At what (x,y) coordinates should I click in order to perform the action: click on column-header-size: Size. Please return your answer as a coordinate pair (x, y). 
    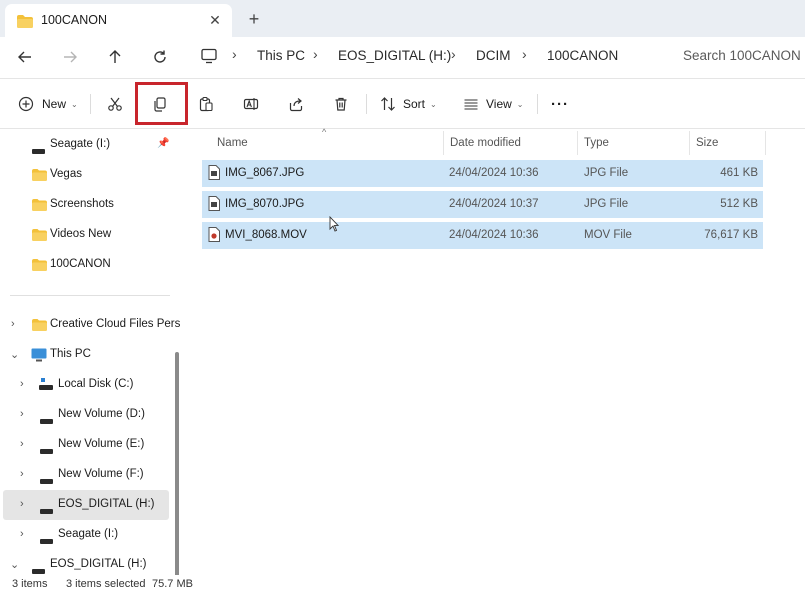
    Looking at the image, I should click on (707, 143).